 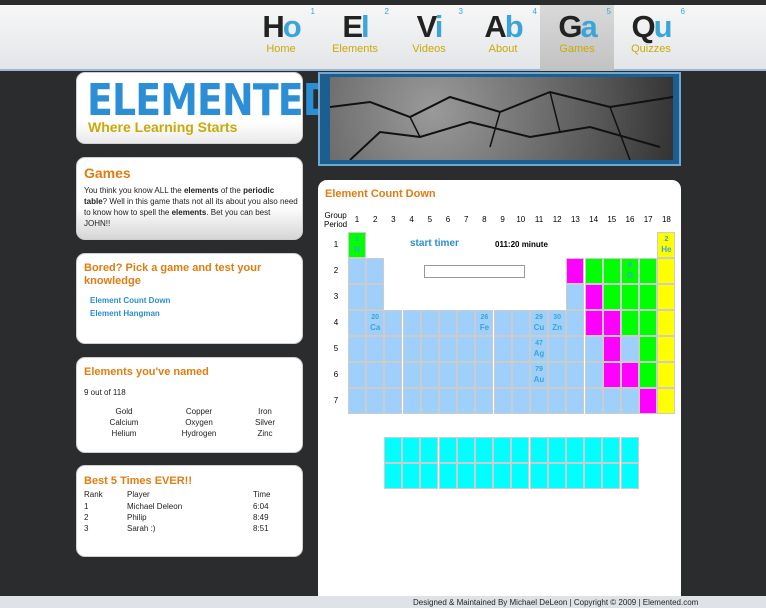 What do you see at coordinates (429, 49) in the screenshot?
I see `nav-label: Videos` at bounding box center [429, 49].